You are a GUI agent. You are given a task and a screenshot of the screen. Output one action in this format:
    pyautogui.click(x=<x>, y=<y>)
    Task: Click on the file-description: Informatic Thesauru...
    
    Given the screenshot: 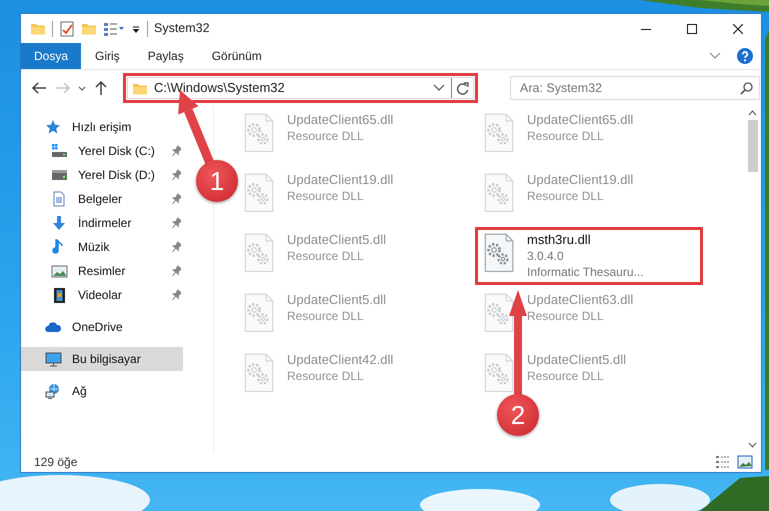 What is the action you would take?
    pyautogui.click(x=585, y=272)
    